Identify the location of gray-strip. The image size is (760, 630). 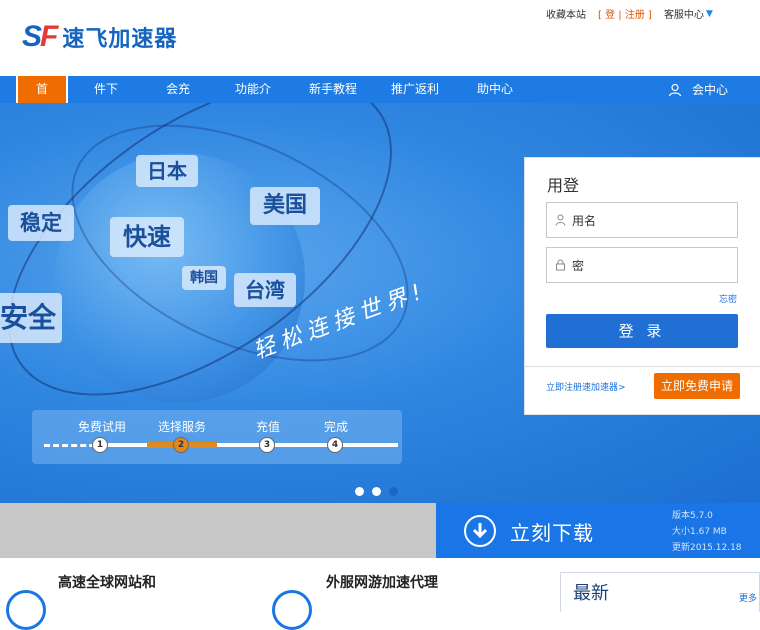
(218, 530).